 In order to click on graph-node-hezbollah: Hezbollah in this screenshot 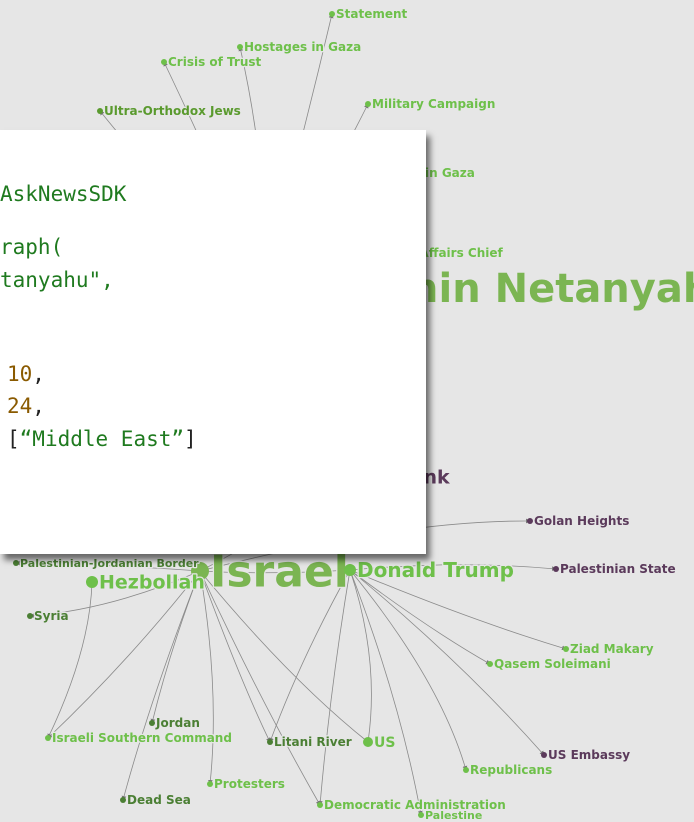, I will do `click(146, 582)`.